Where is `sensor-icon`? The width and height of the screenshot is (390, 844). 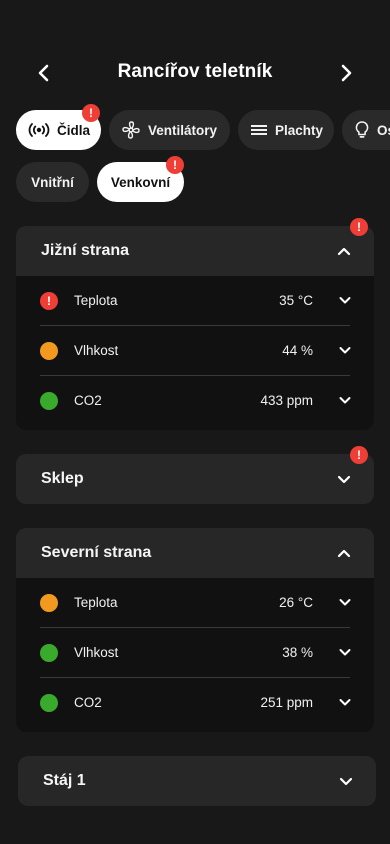 sensor-icon is located at coordinates (39, 130).